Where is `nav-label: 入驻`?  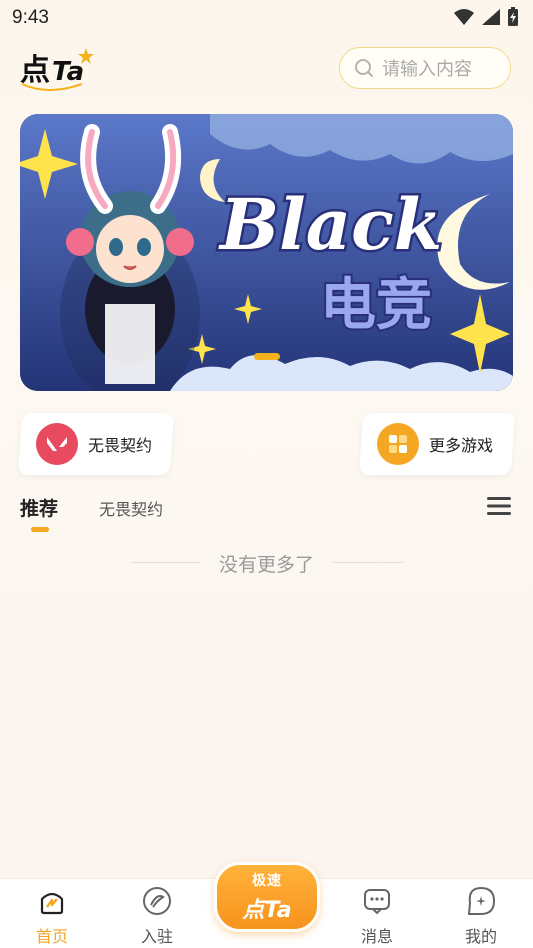 nav-label: 入驻 is located at coordinates (156, 936).